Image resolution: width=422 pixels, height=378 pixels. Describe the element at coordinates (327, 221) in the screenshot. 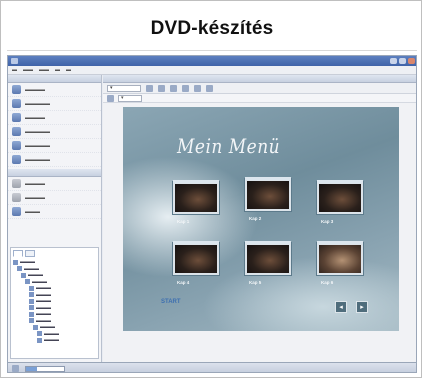

I see `chapter-label-3: Kap 3` at that location.